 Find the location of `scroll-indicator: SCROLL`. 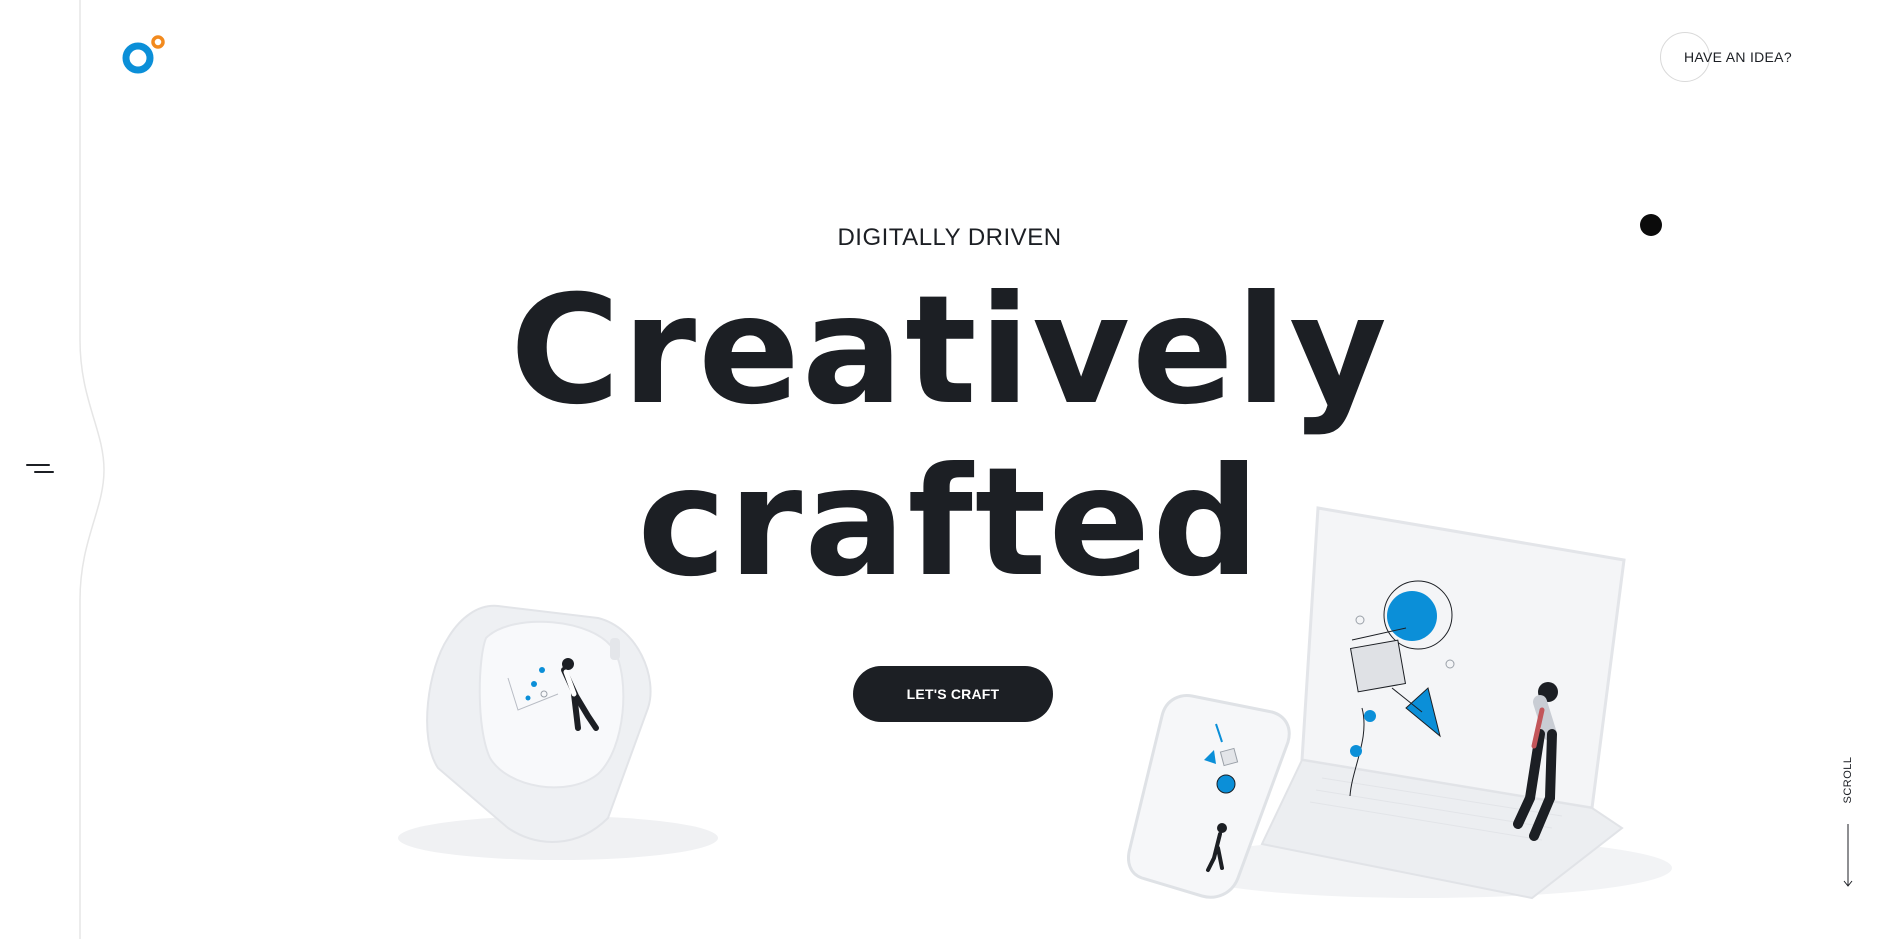

scroll-indicator: SCROLL is located at coordinates (1848, 822).